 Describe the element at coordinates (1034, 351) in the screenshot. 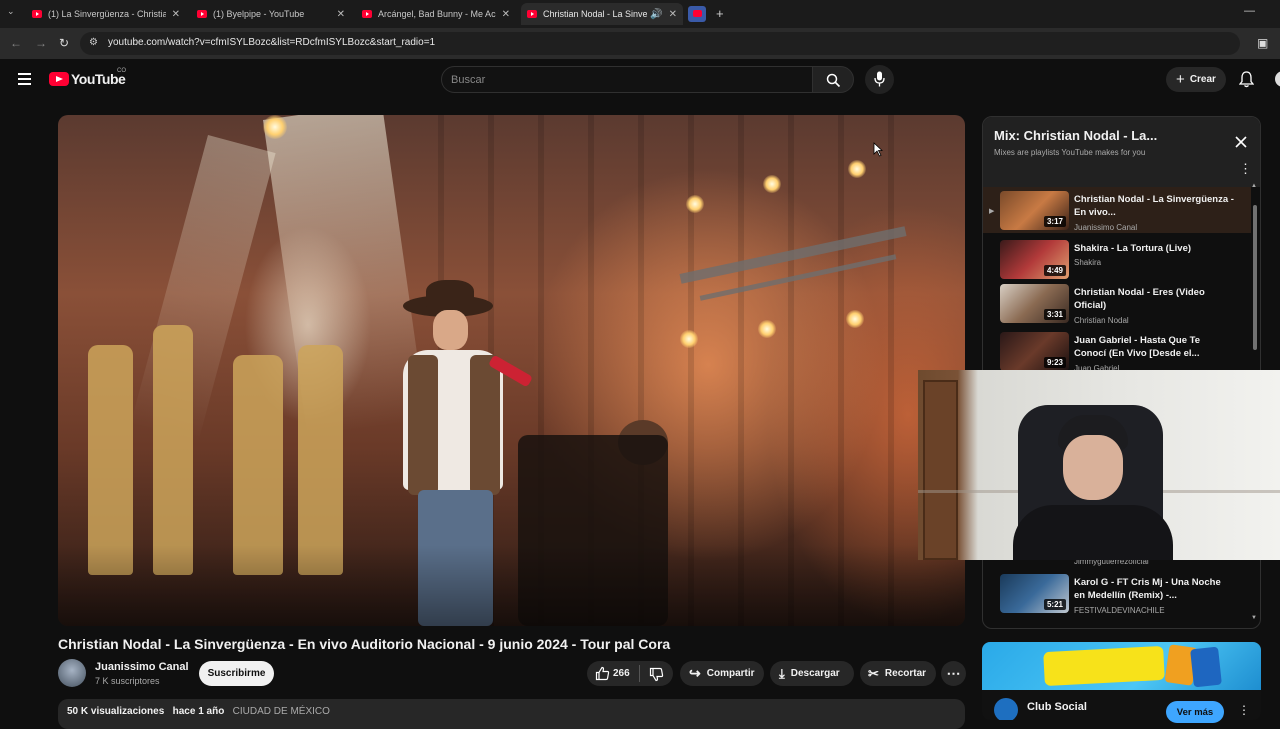

I see `video-thumbnail: 9:23` at that location.